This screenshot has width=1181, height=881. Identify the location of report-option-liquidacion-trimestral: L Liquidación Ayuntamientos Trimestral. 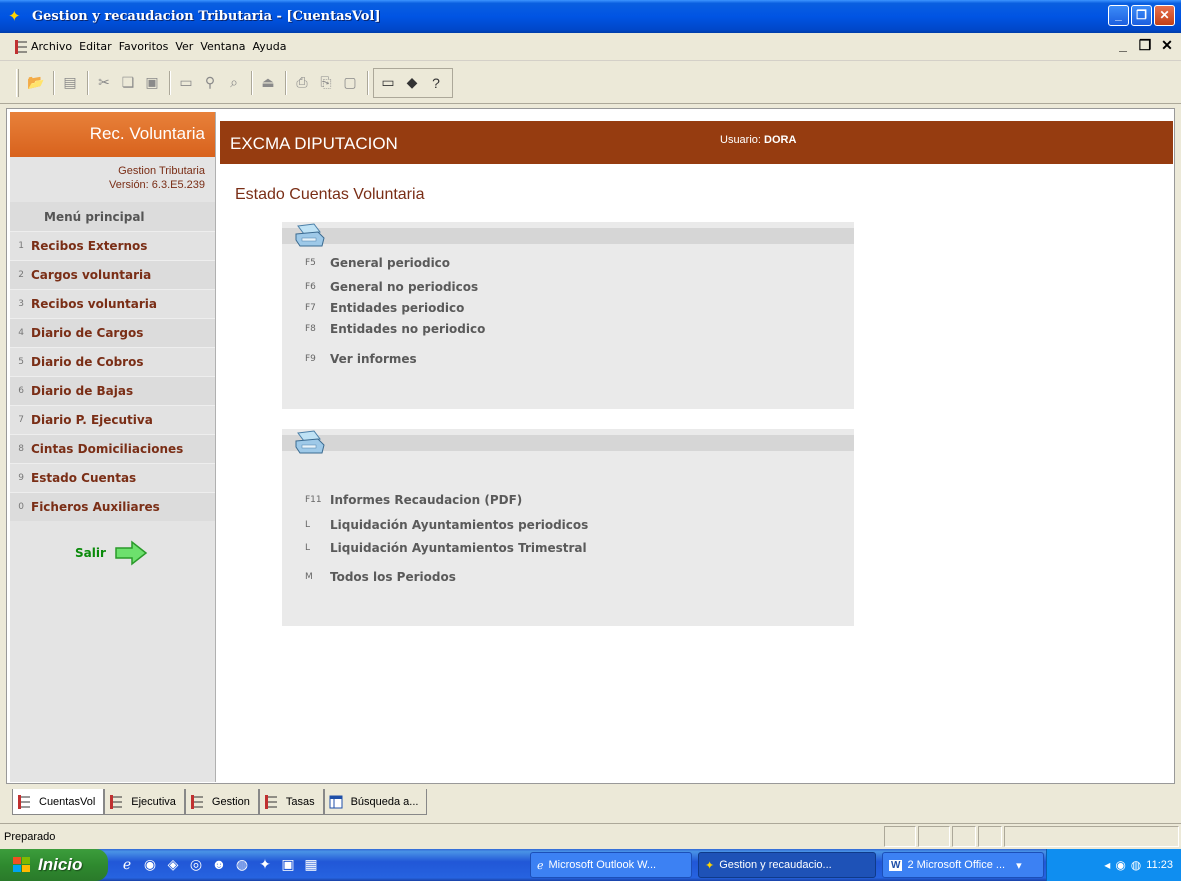
(434, 548).